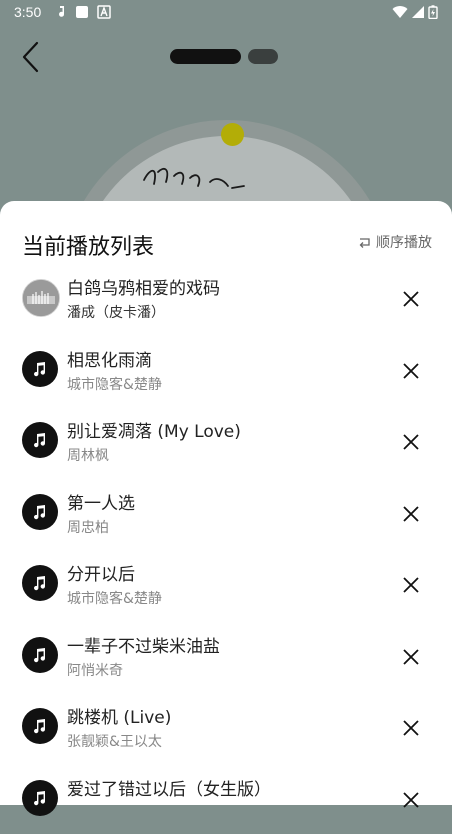 This screenshot has width=452, height=834. I want to click on album-handwriting-logo, so click(195, 178).